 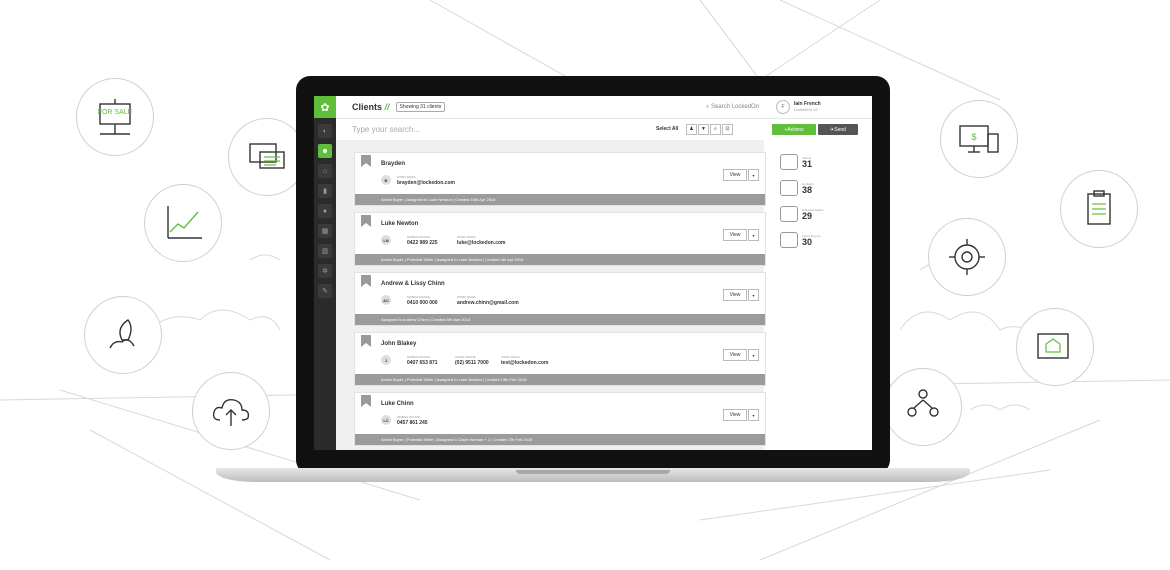 What do you see at coordinates (802, 240) in the screenshot?
I see `stat-active-buyers: Active Buyers 30` at bounding box center [802, 240].